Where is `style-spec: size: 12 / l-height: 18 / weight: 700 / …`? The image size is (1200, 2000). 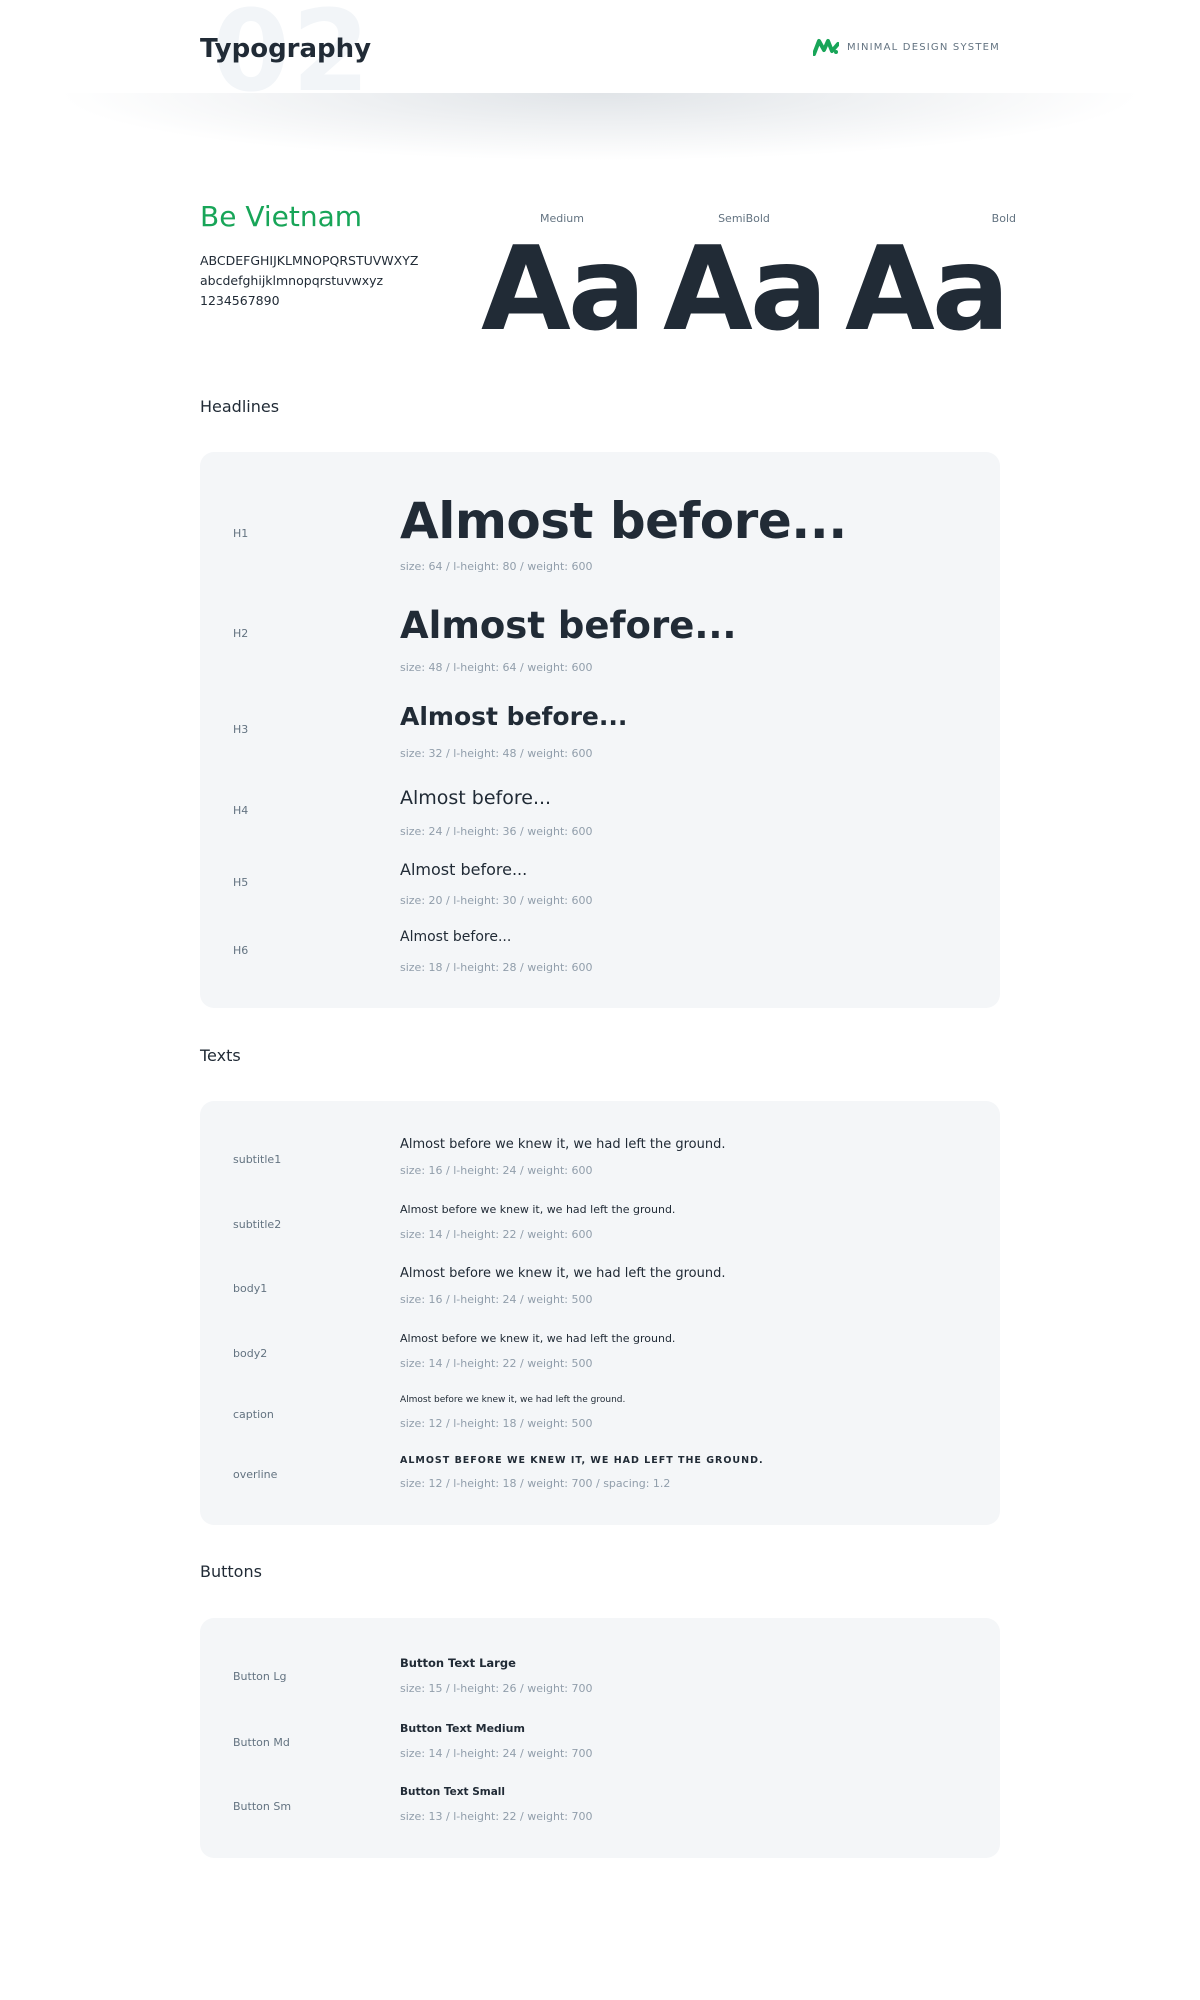 style-spec: size: 12 / l-height: 18 / weight: 700 / … is located at coordinates (535, 1483).